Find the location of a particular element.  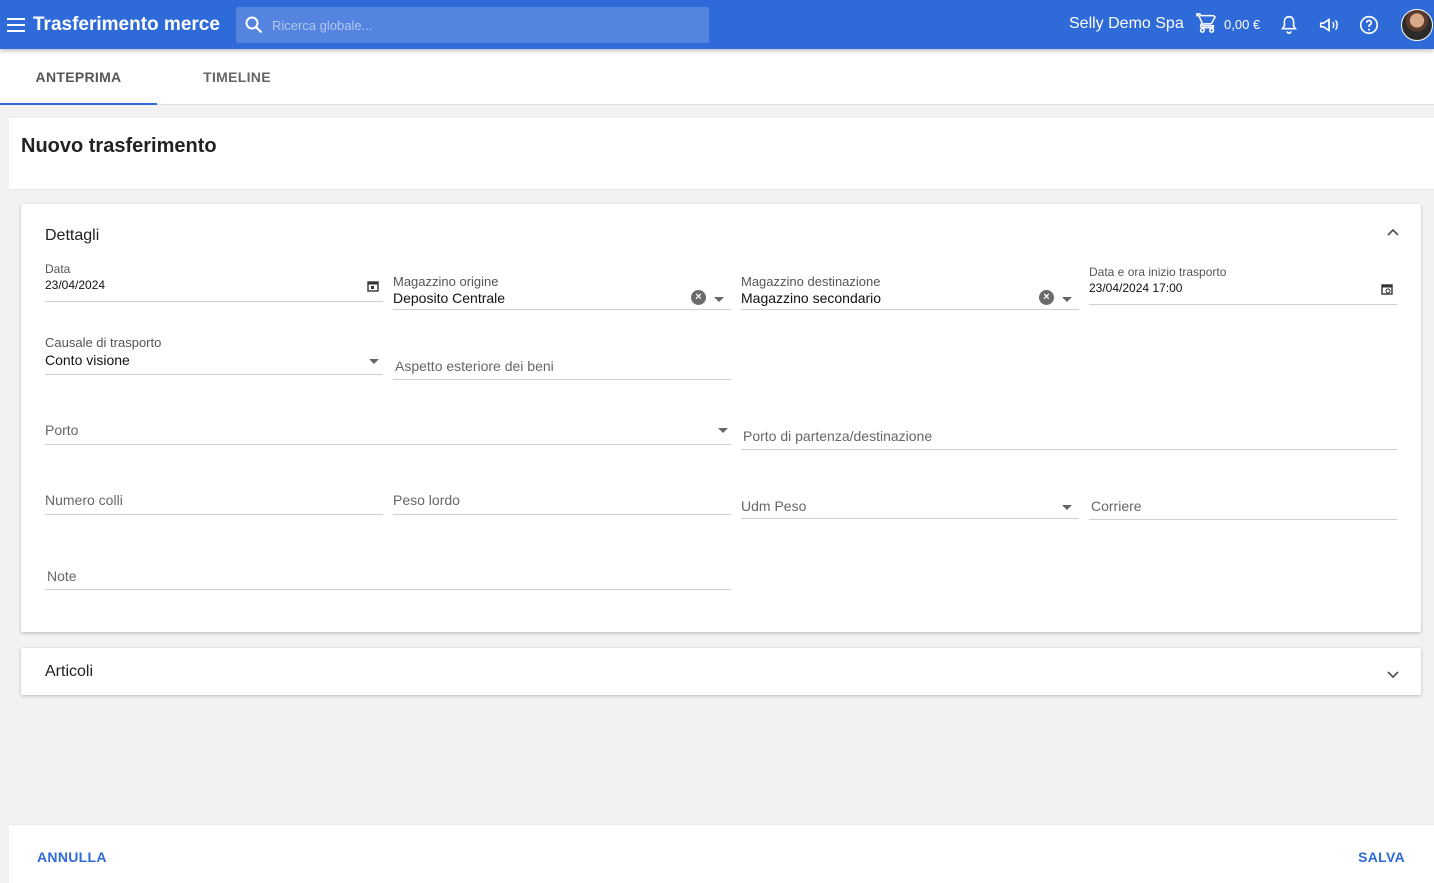

cart-button: 0,00 € is located at coordinates (1228, 24).